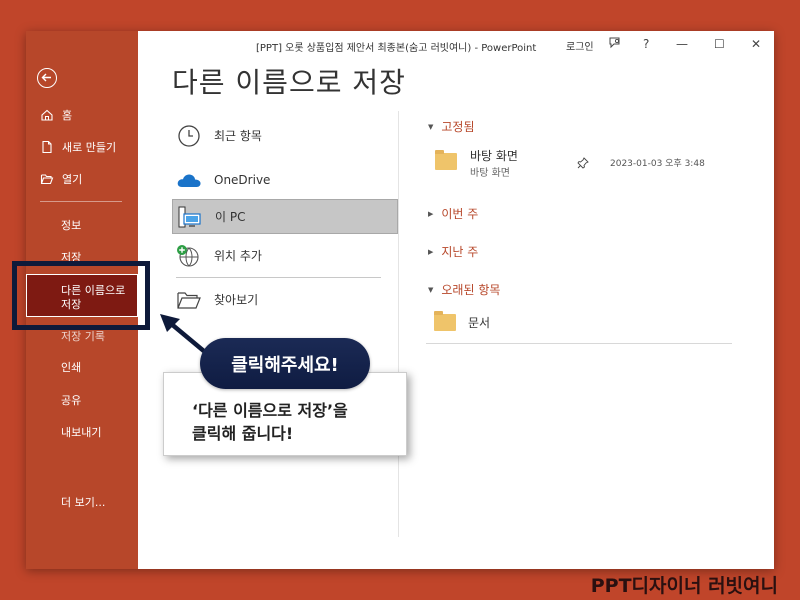 This screenshot has height=600, width=800. What do you see at coordinates (719, 44) in the screenshot?
I see `maximize-button: ☐` at bounding box center [719, 44].